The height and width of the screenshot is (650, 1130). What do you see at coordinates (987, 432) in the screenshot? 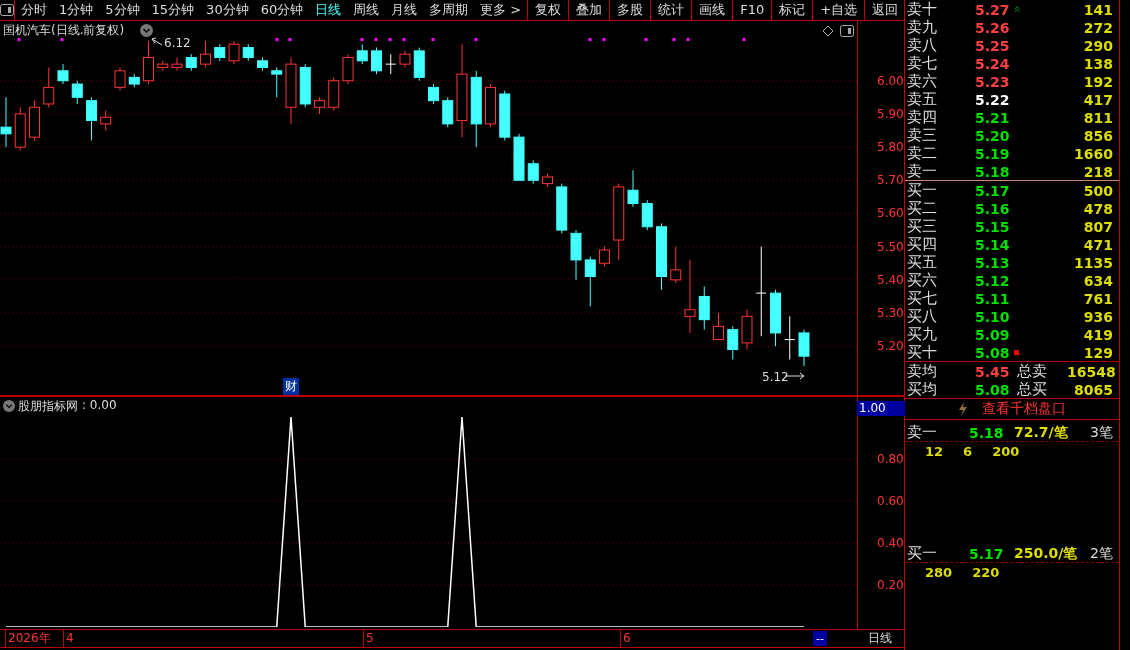
I see `queue-price: 5.18` at bounding box center [987, 432].